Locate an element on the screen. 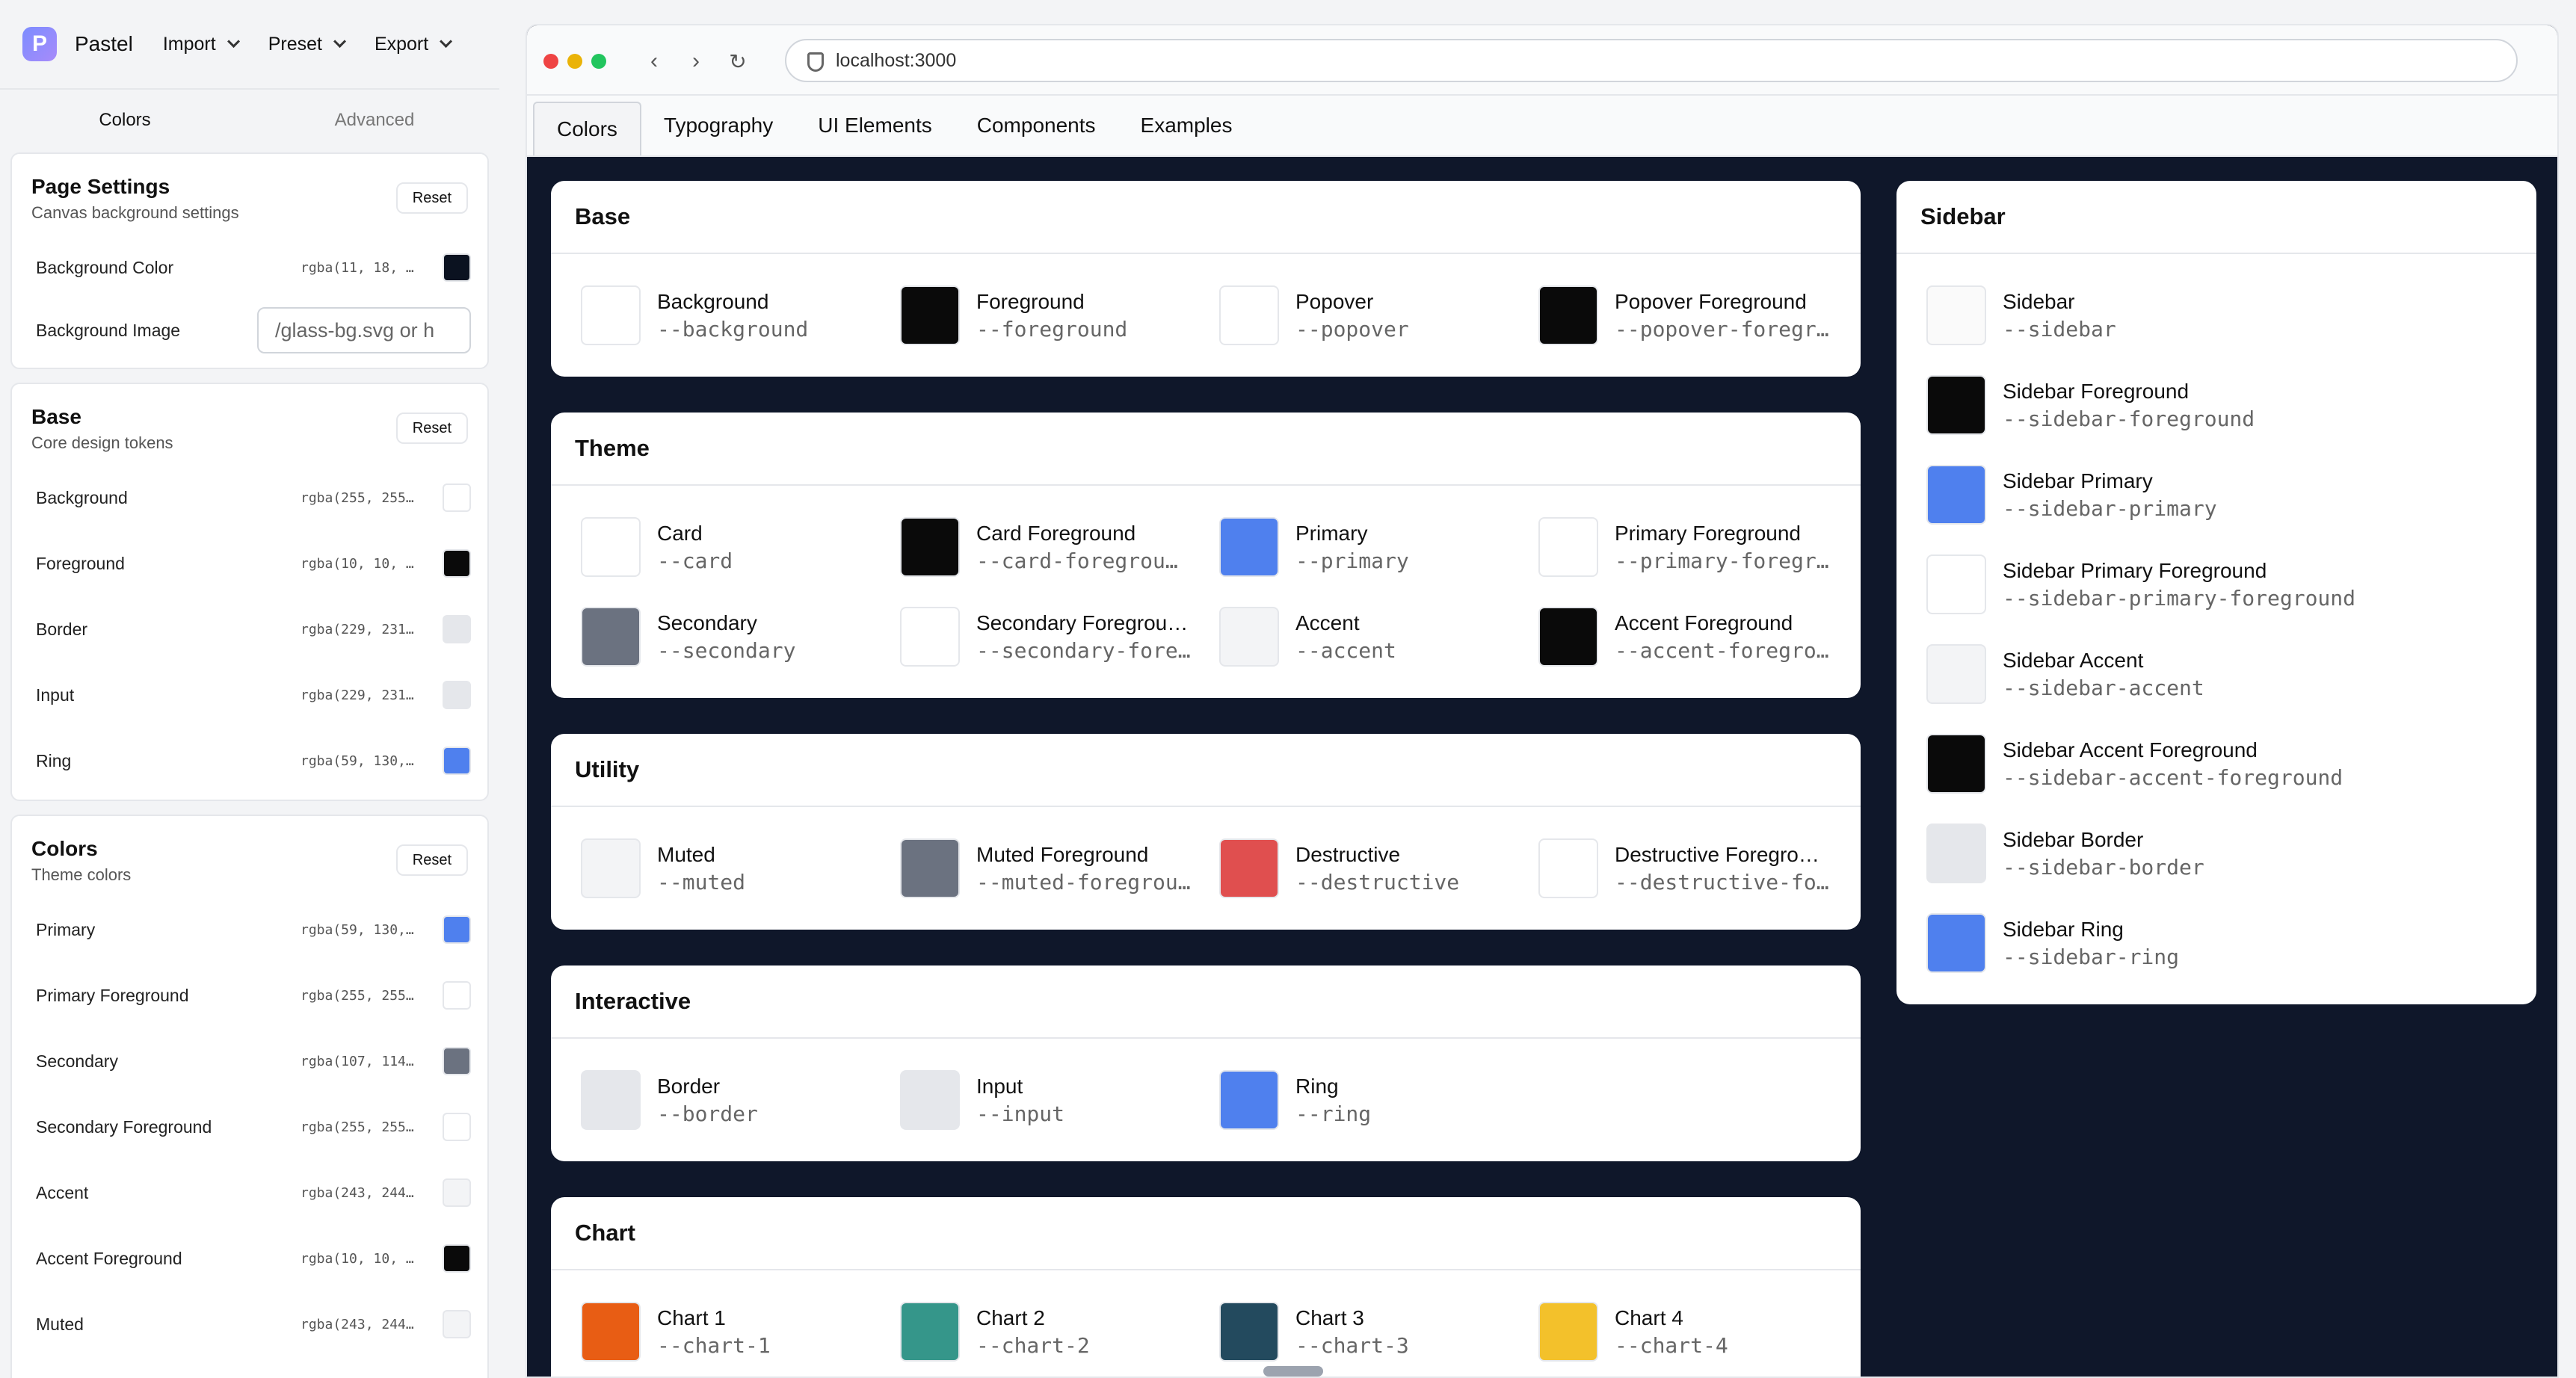 The height and width of the screenshot is (1378, 2576). token-text: Background --background is located at coordinates (732, 316).